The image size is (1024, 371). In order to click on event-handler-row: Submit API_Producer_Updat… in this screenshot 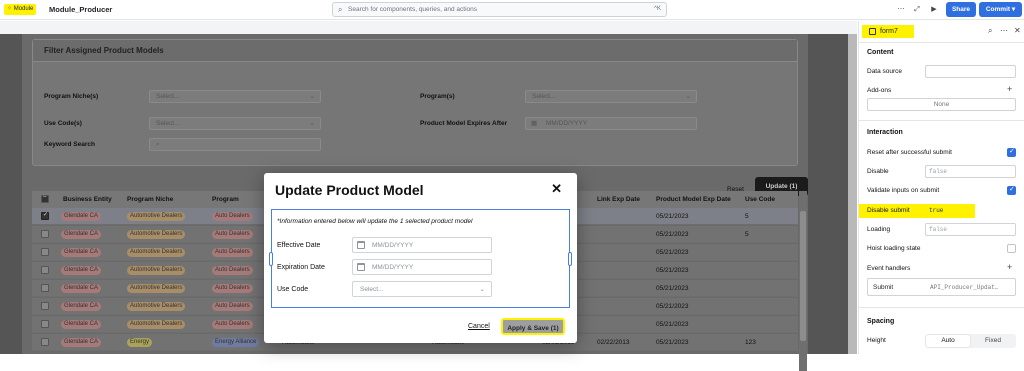, I will do `click(941, 287)`.